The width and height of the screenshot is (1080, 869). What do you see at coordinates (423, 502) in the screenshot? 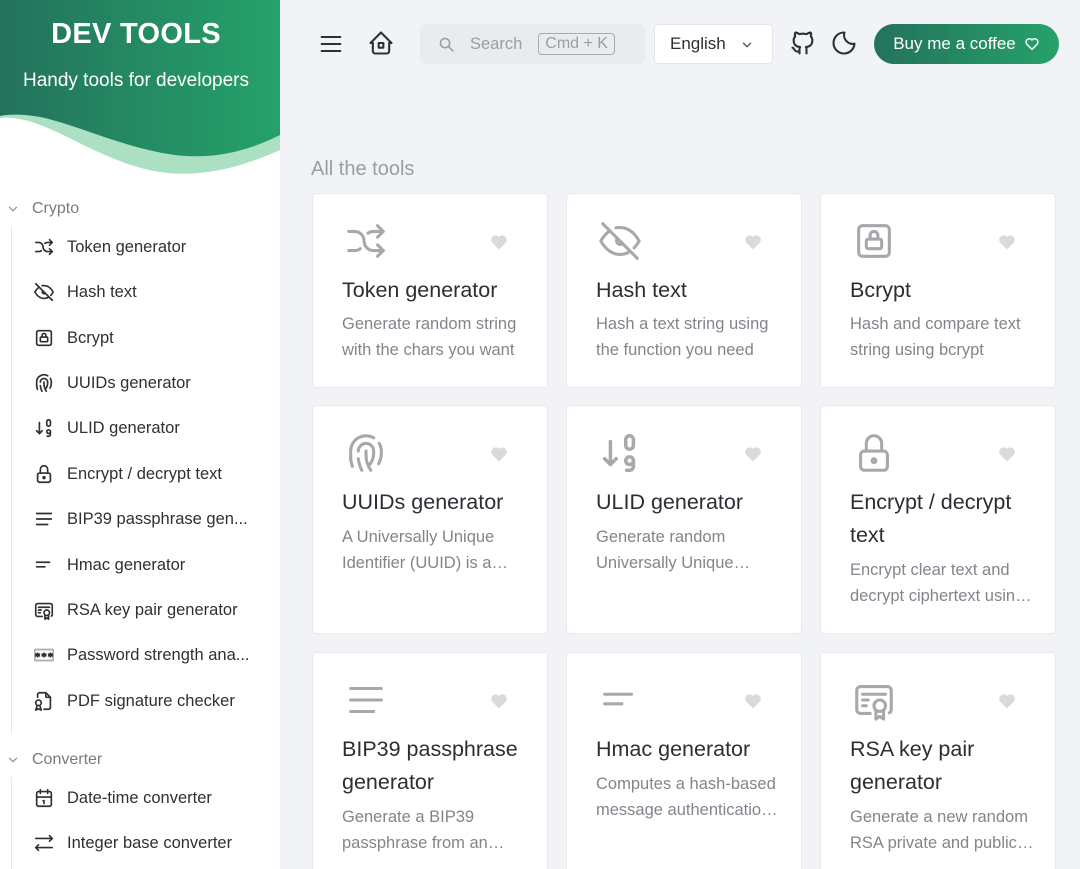
I see `card-title: UUIDs generator` at bounding box center [423, 502].